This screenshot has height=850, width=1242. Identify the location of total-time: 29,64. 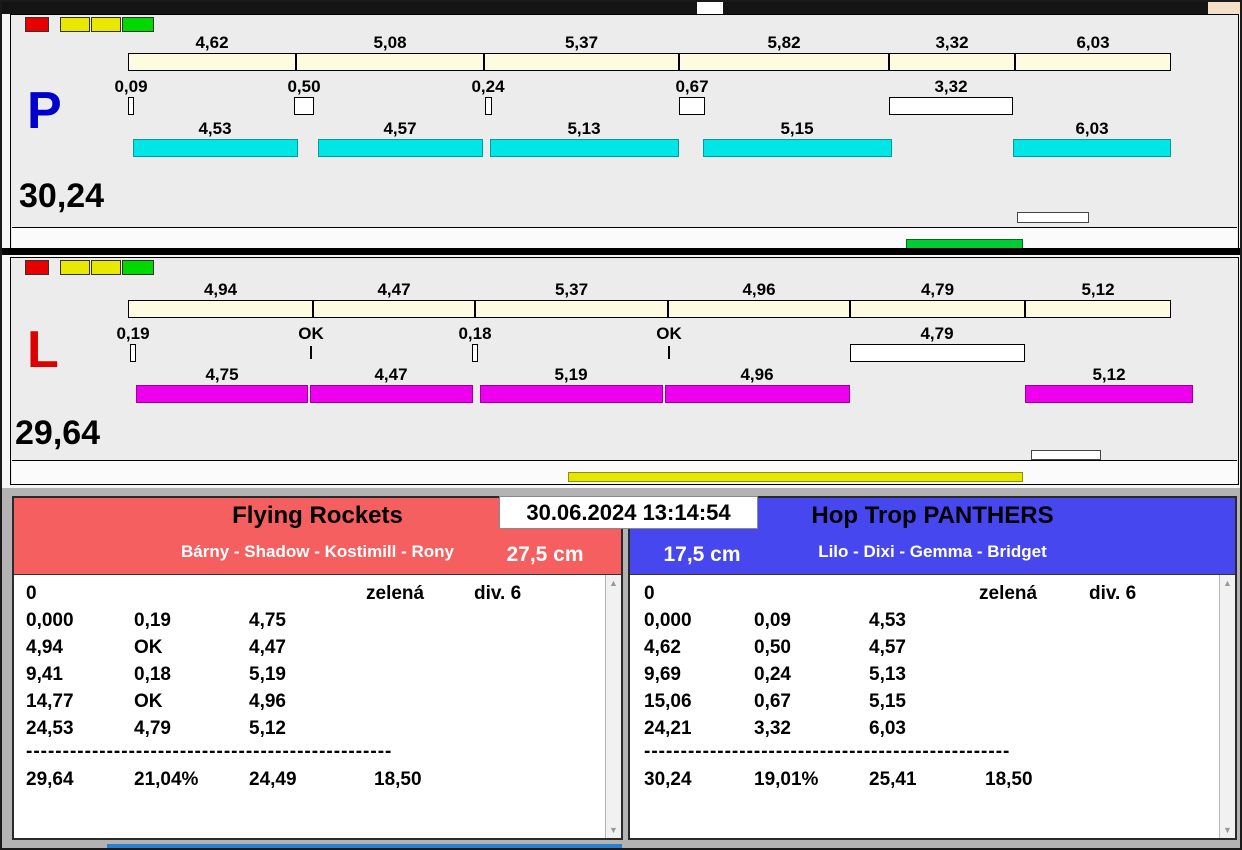
(50, 779).